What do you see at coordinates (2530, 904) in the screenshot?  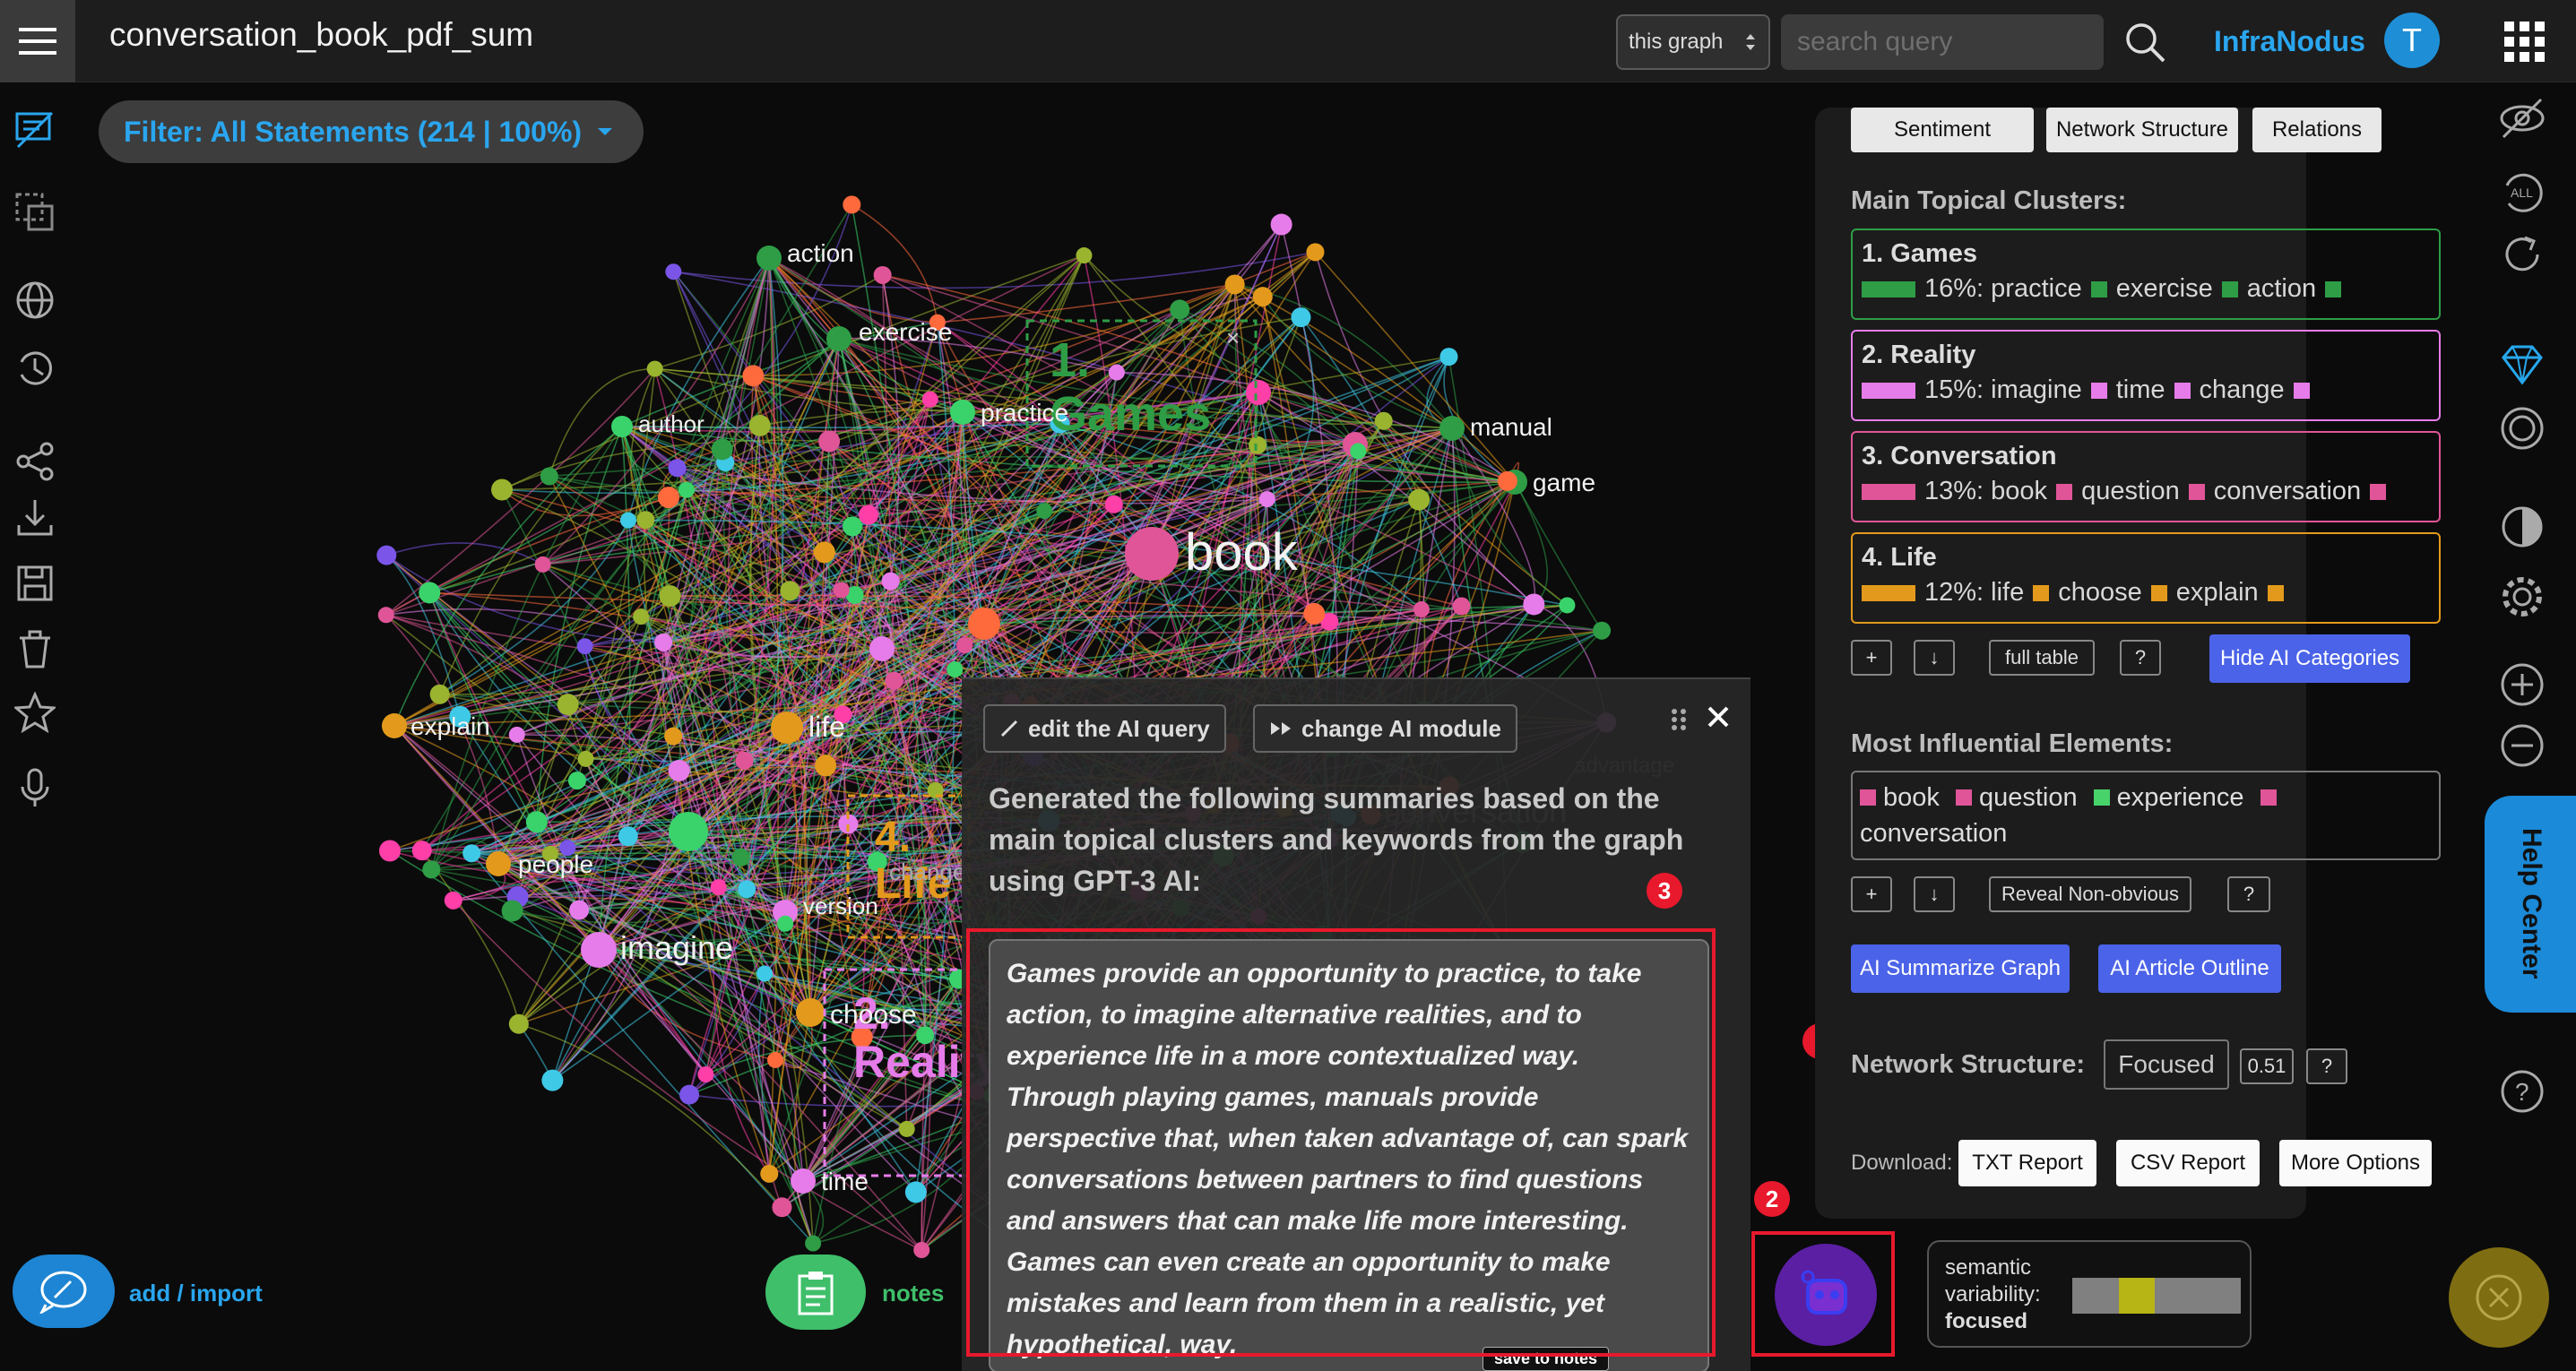 I see `help-center-tab: Help Center` at bounding box center [2530, 904].